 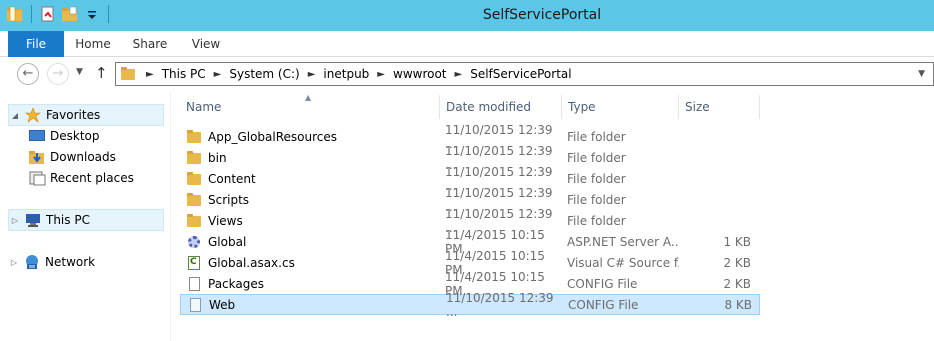 What do you see at coordinates (36, 44) in the screenshot?
I see `tab-file: File` at bounding box center [36, 44].